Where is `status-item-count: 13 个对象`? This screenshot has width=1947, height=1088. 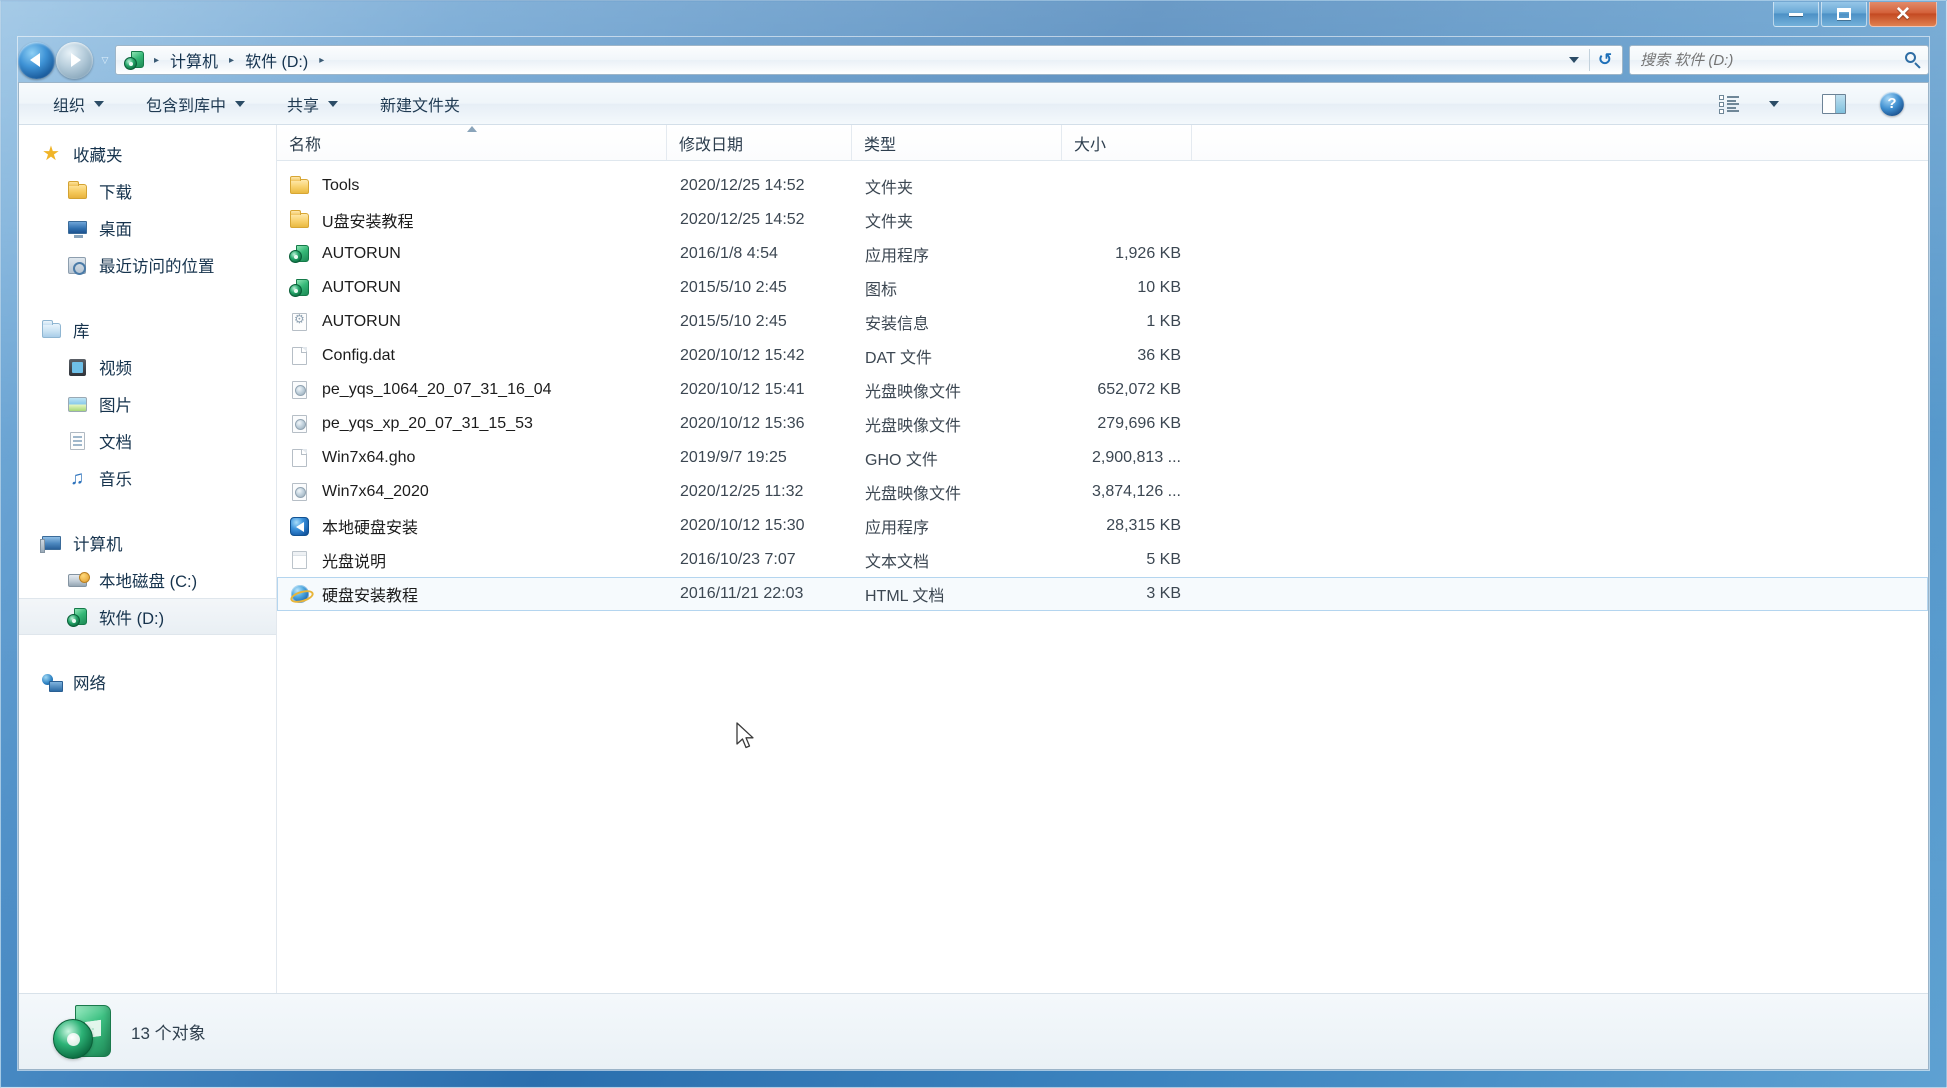 status-item-count: 13 个对象 is located at coordinates (168, 1033).